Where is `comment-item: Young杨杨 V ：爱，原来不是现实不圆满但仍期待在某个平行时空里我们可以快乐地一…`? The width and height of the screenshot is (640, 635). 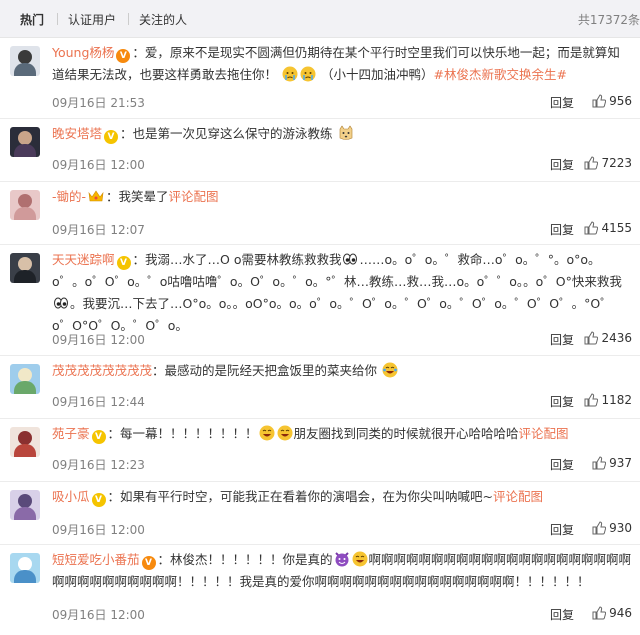 comment-item: Young杨杨 V ：爱，原来不是现实不圆满但仍期待在某个平行时空里我们可以快乐地一… is located at coordinates (320, 78).